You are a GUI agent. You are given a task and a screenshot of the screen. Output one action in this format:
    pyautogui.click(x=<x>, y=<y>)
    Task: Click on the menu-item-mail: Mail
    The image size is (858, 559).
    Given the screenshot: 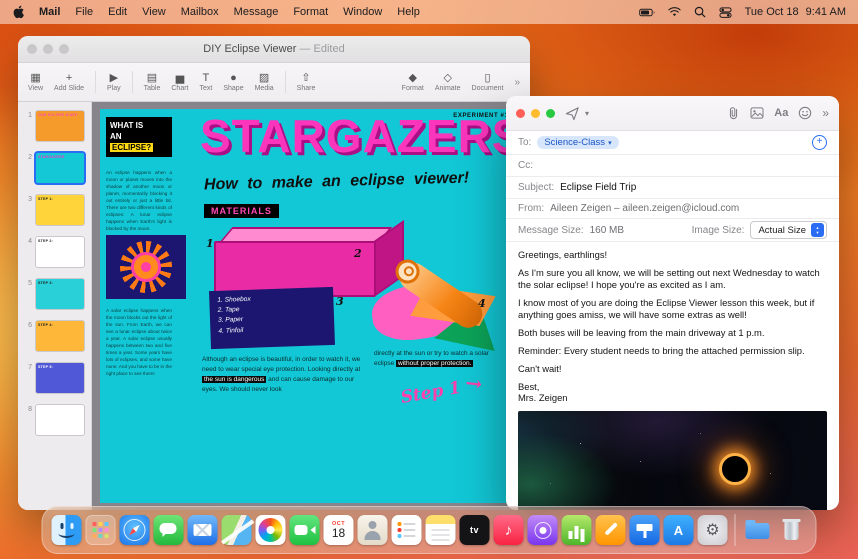 What is the action you would take?
    pyautogui.click(x=49, y=12)
    